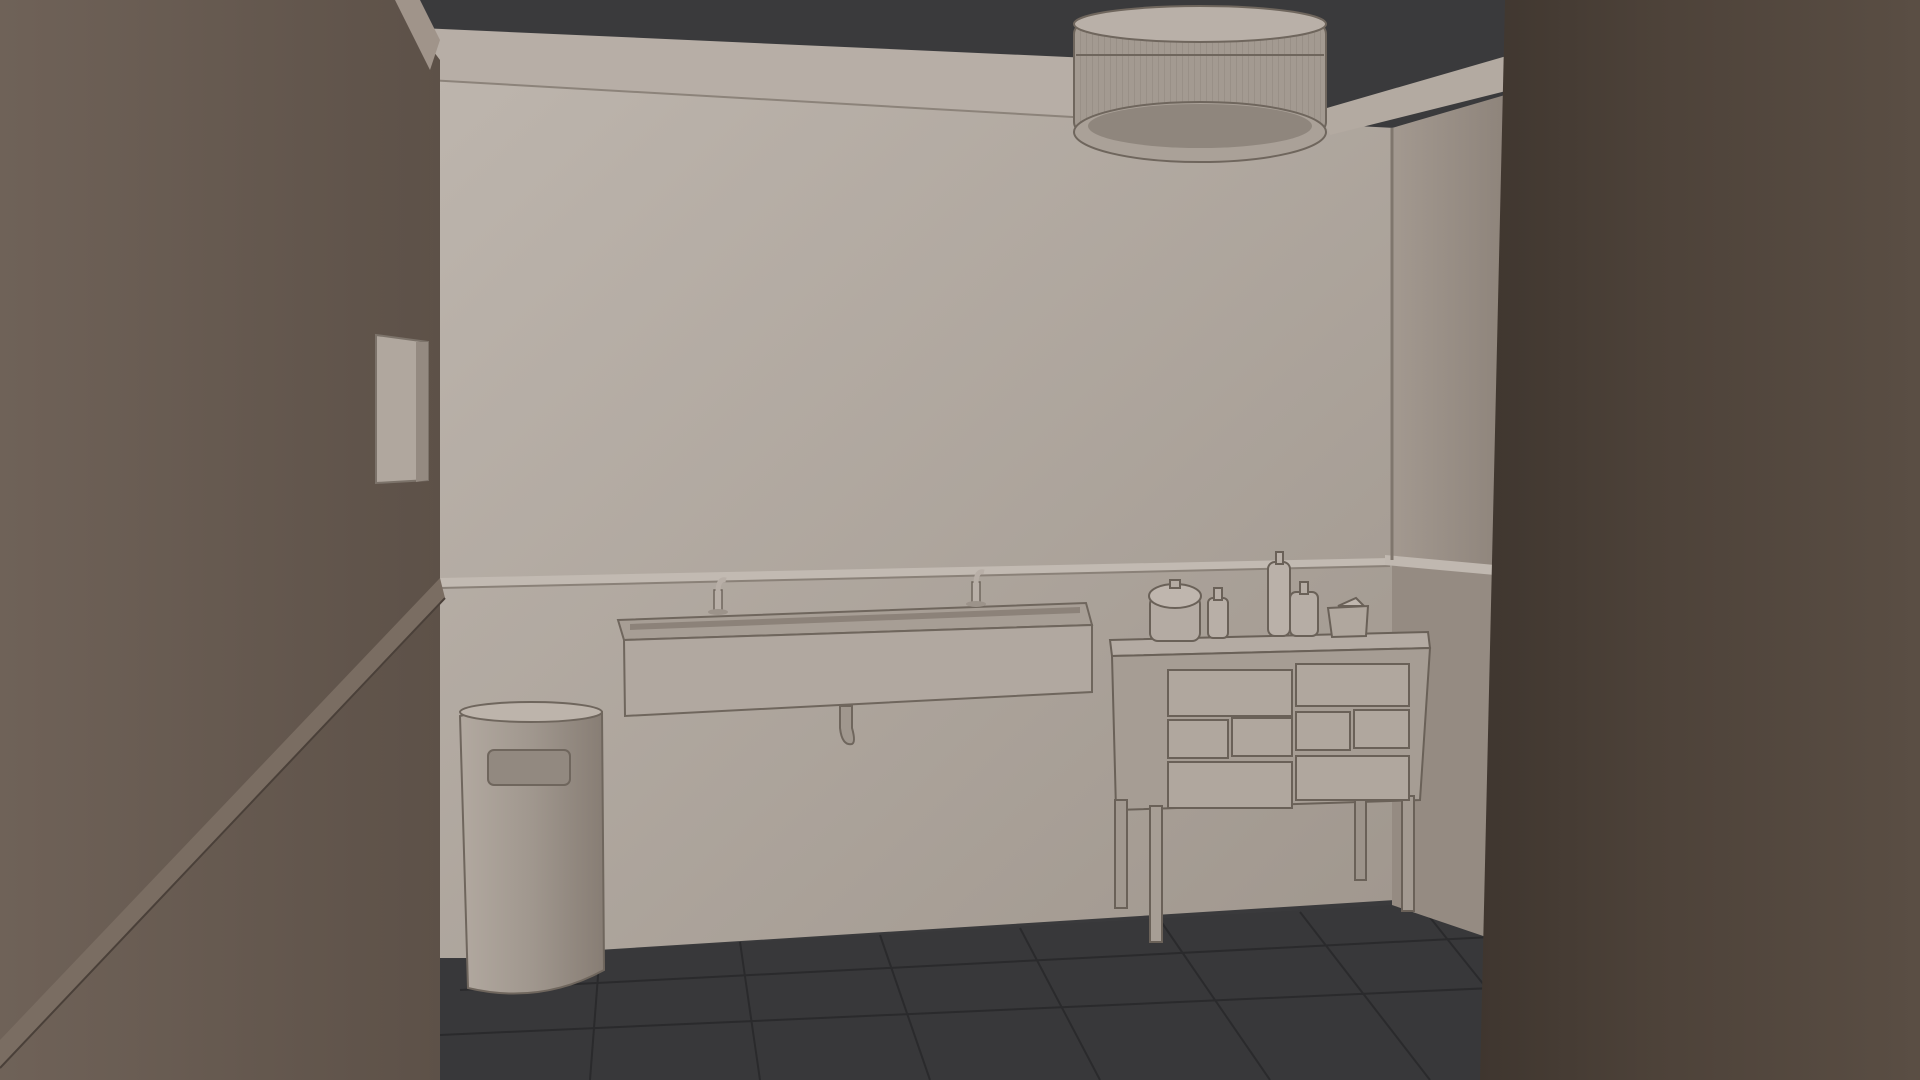  What do you see at coordinates (532, 848) in the screenshot?
I see `half-round-waste-bin` at bounding box center [532, 848].